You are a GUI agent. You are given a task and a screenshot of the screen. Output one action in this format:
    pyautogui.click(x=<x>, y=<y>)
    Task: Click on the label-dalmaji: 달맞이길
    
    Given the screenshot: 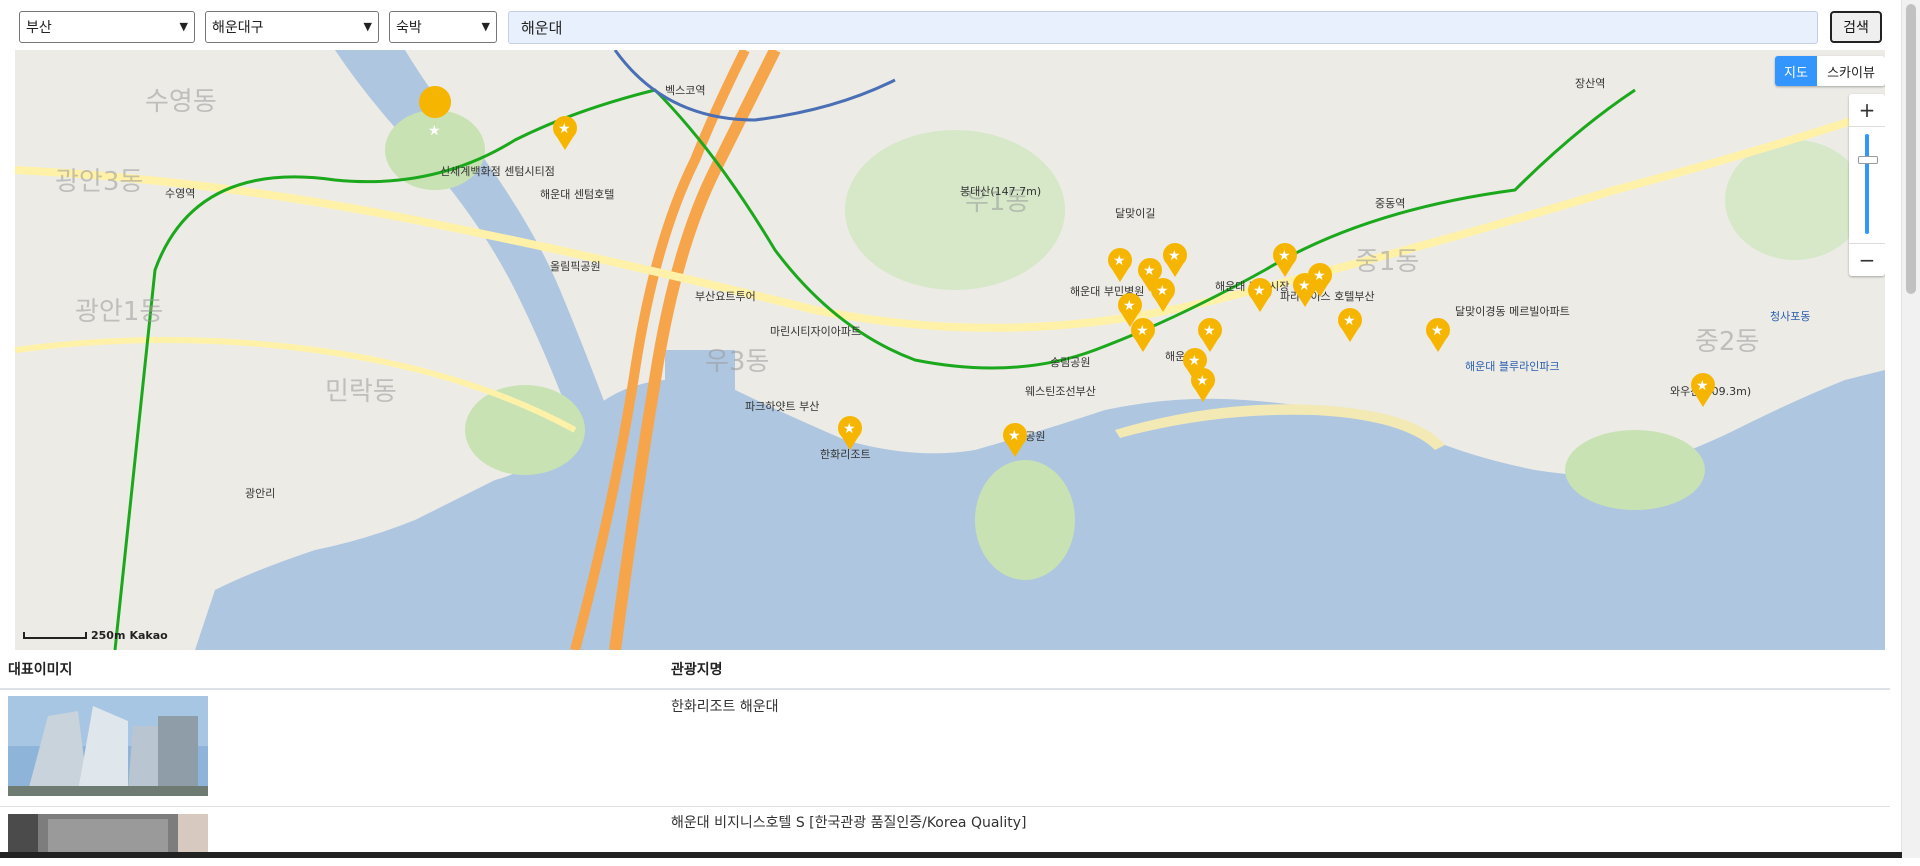 What is the action you would take?
    pyautogui.click(x=1135, y=213)
    